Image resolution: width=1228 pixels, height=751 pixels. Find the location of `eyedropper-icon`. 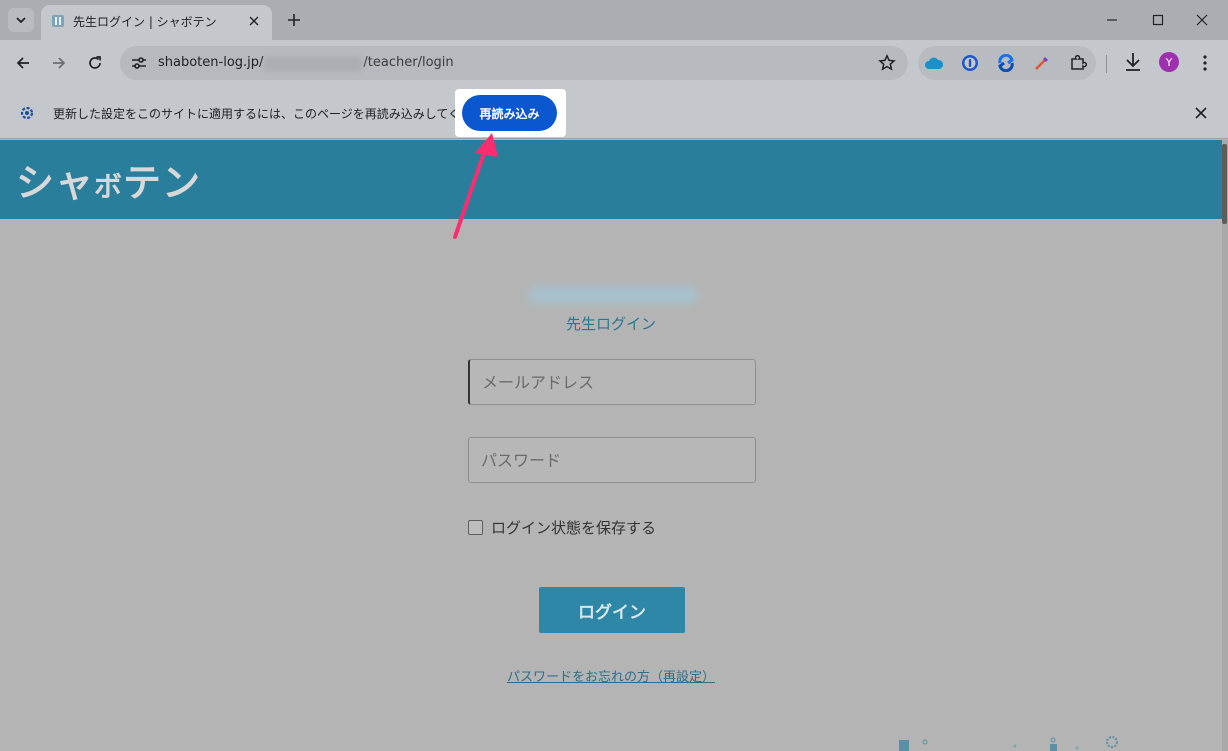

eyedropper-icon is located at coordinates (1042, 63).